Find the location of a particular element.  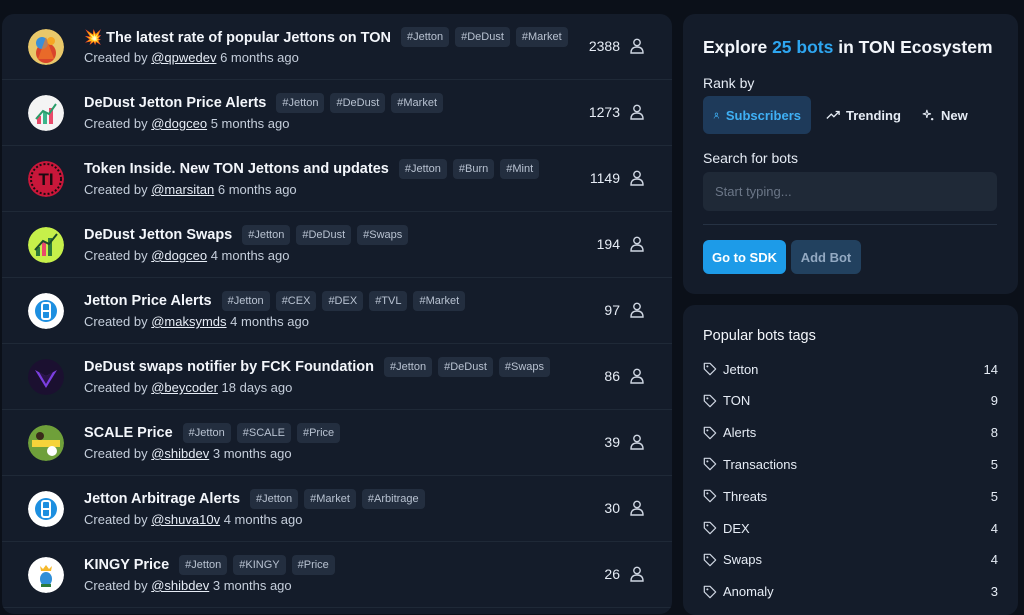

bot-tag: #KINGY is located at coordinates (259, 565).